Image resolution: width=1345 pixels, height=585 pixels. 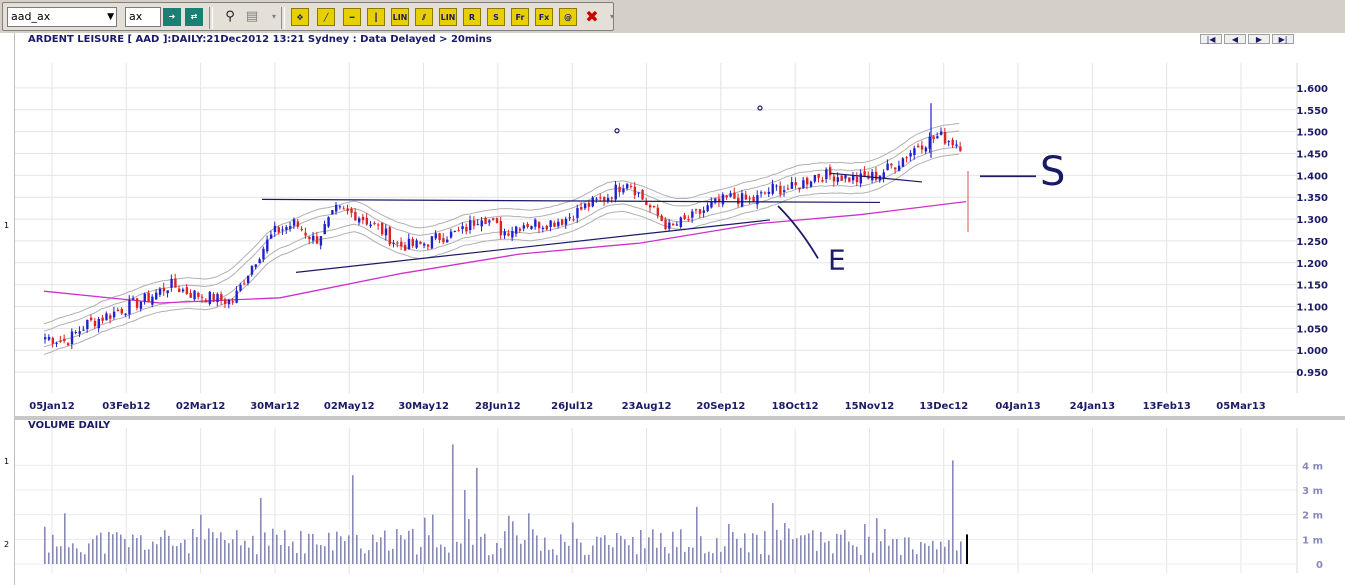 What do you see at coordinates (252, 17) in the screenshot?
I see `printer-icon: ▤` at bounding box center [252, 17].